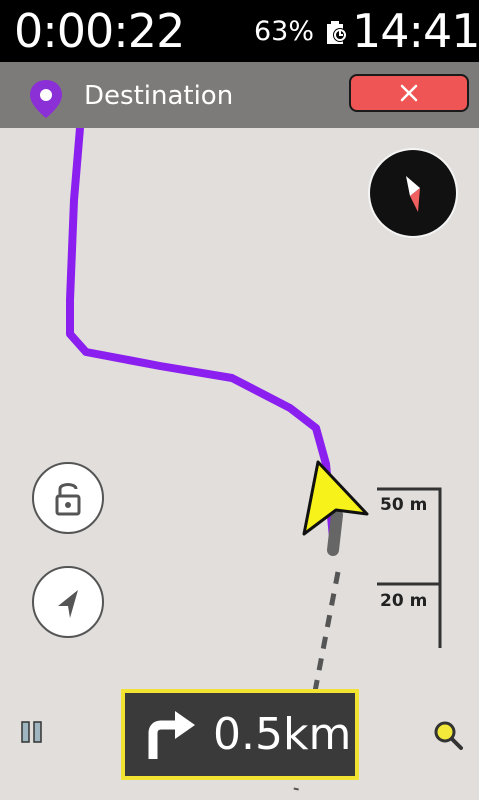  What do you see at coordinates (282, 734) in the screenshot?
I see `turn-distance: 0.5km` at bounding box center [282, 734].